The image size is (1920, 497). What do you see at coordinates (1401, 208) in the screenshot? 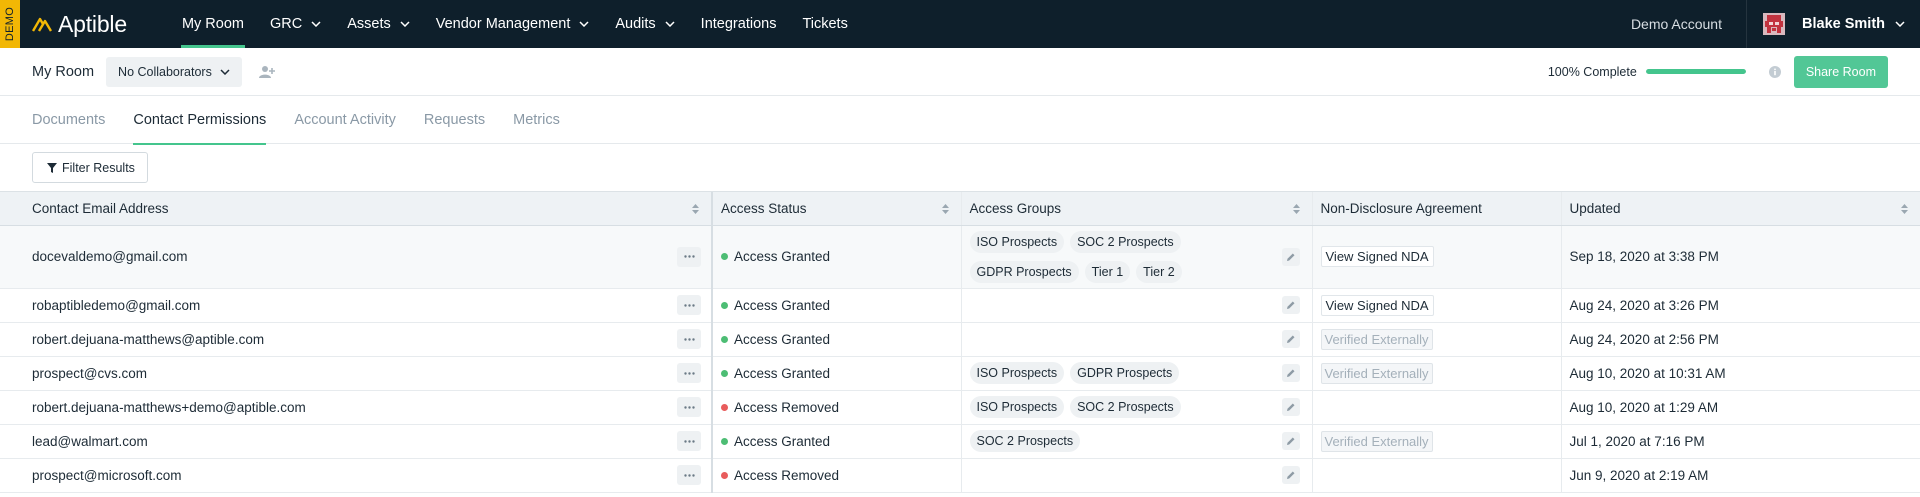
I see `column-header-nda-label: Non-Disclosure Agreement` at bounding box center [1401, 208].